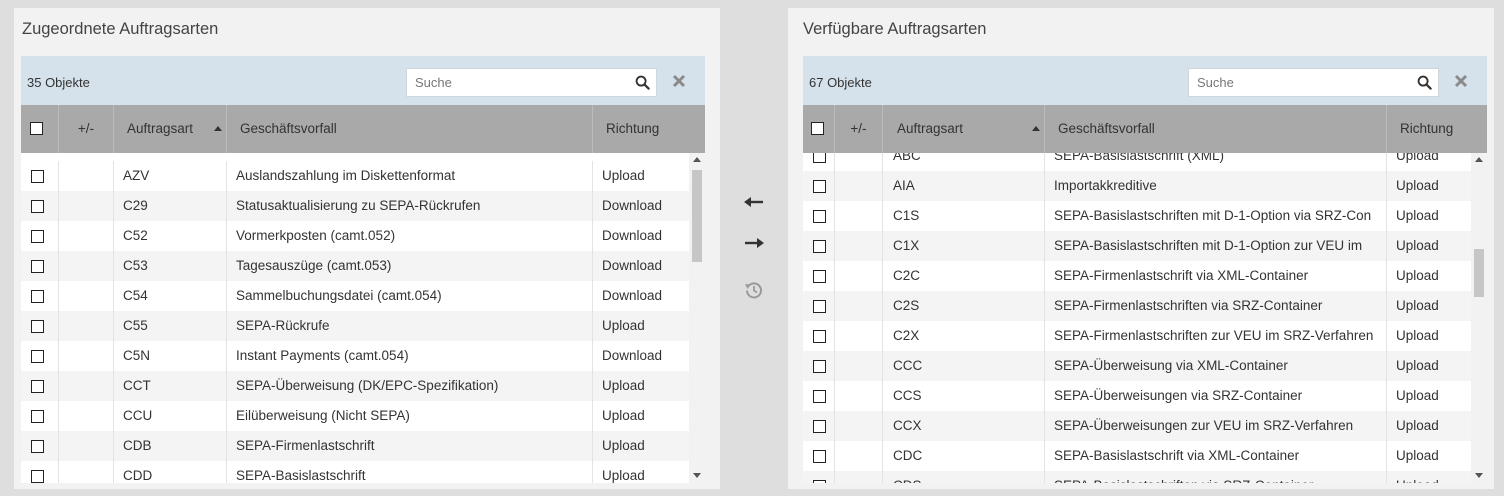 This screenshot has height=496, width=1504. What do you see at coordinates (1137, 186) in the screenshot?
I see `table-row: AIA Importakkreditive Upload` at bounding box center [1137, 186].